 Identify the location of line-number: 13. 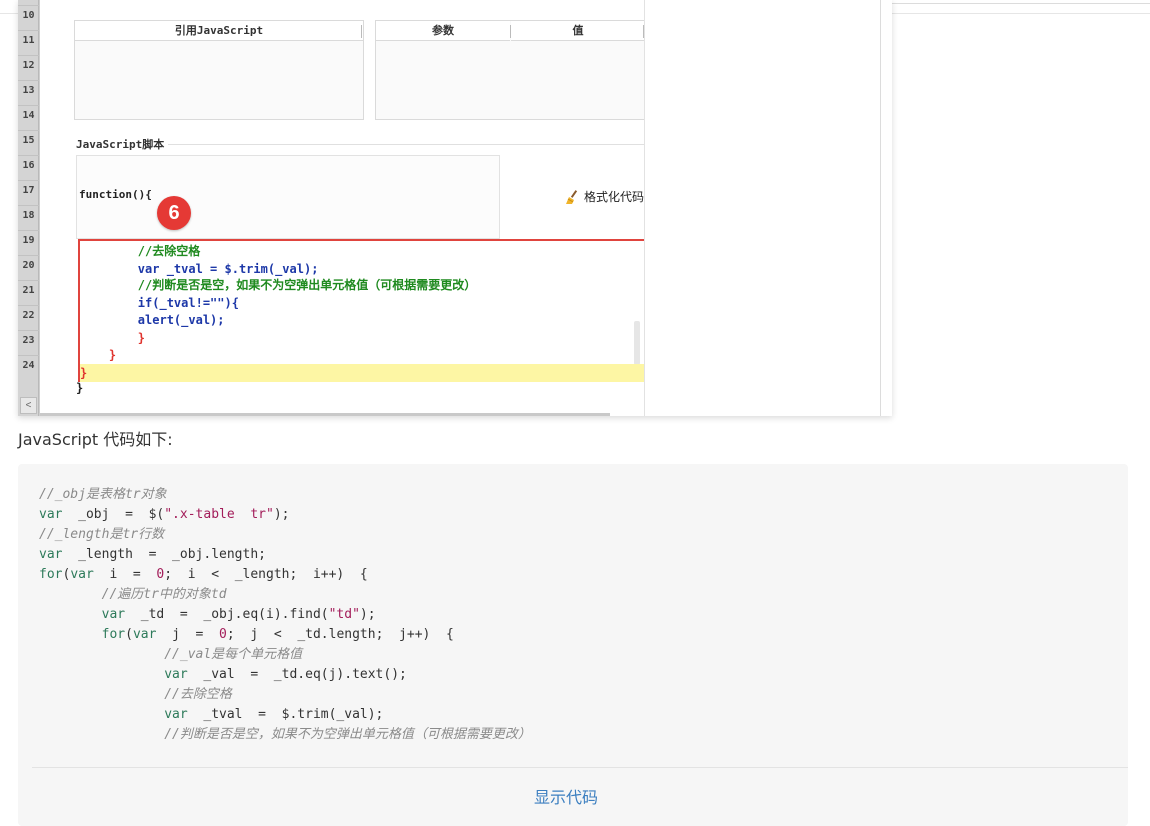
(28, 92).